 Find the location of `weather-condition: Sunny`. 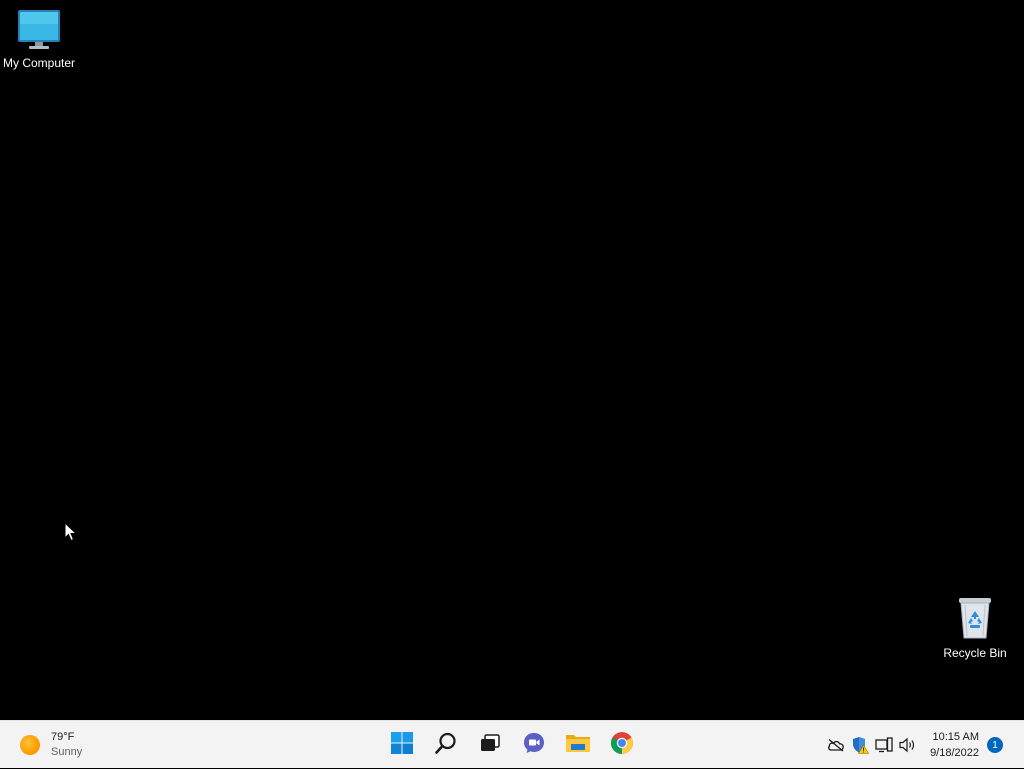

weather-condition: Sunny is located at coordinates (67, 752).